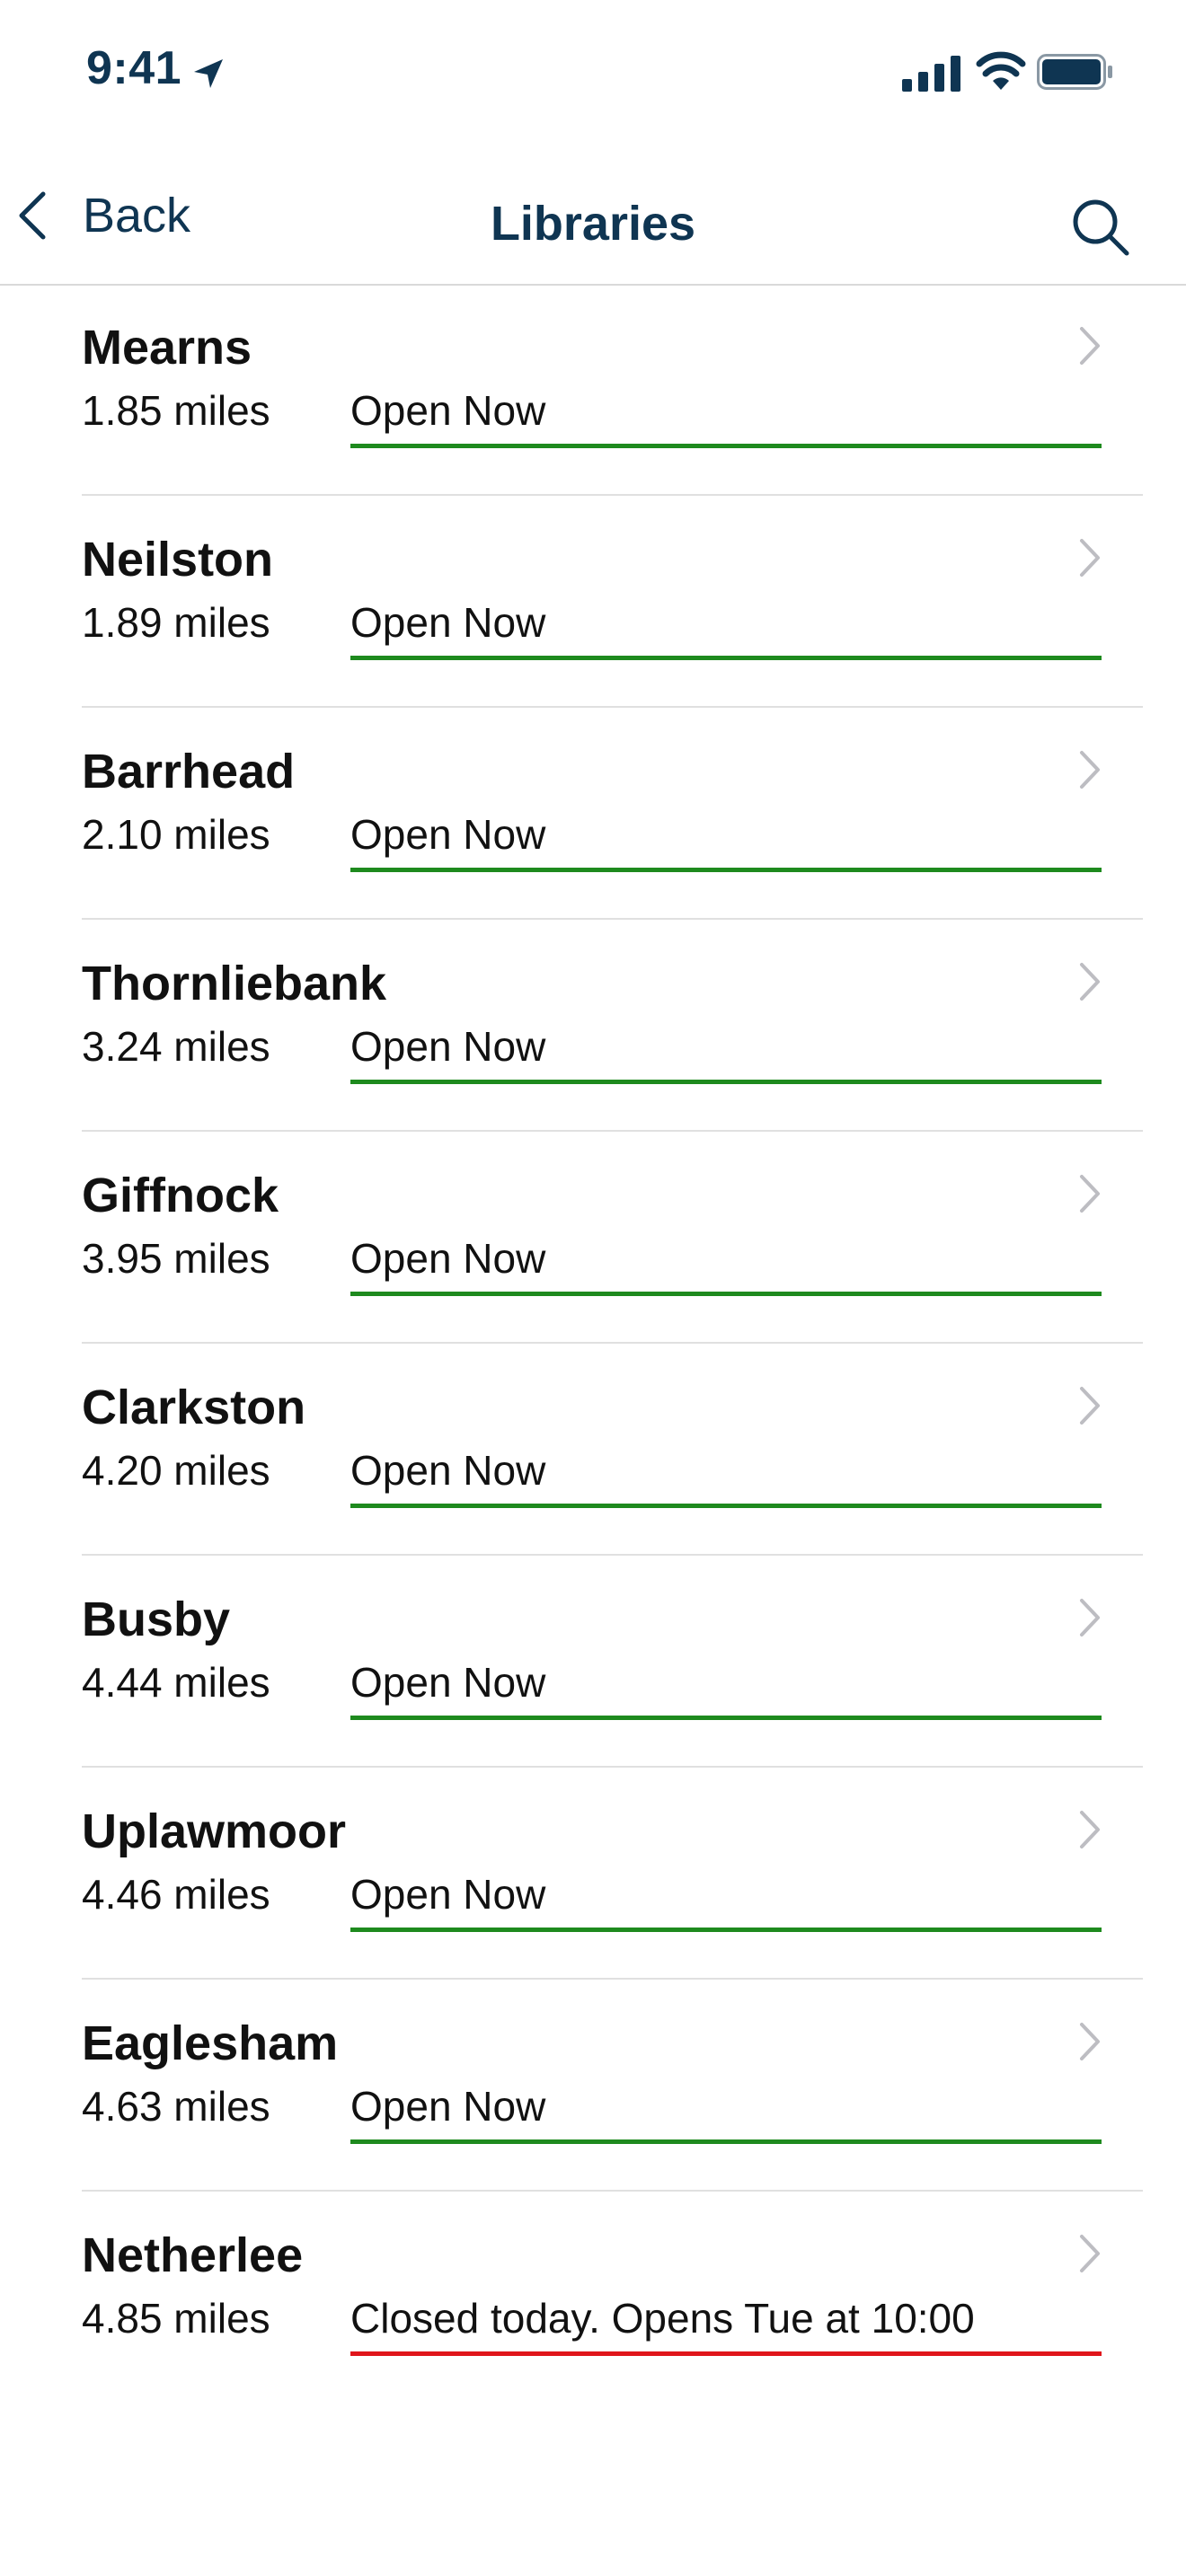 The height and width of the screenshot is (2576, 1186). What do you see at coordinates (176, 1046) in the screenshot?
I see `library-distance: 3.24 miles` at bounding box center [176, 1046].